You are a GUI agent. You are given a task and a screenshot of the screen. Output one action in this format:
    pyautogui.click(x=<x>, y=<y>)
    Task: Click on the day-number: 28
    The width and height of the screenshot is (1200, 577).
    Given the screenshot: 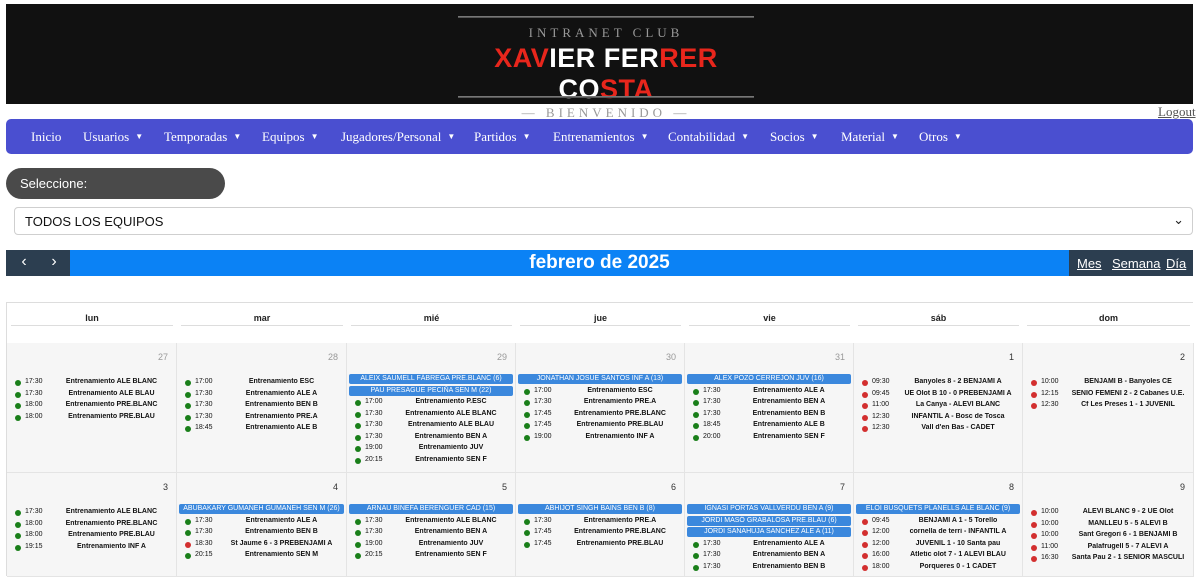 What is the action you would take?
    pyautogui.click(x=333, y=357)
    